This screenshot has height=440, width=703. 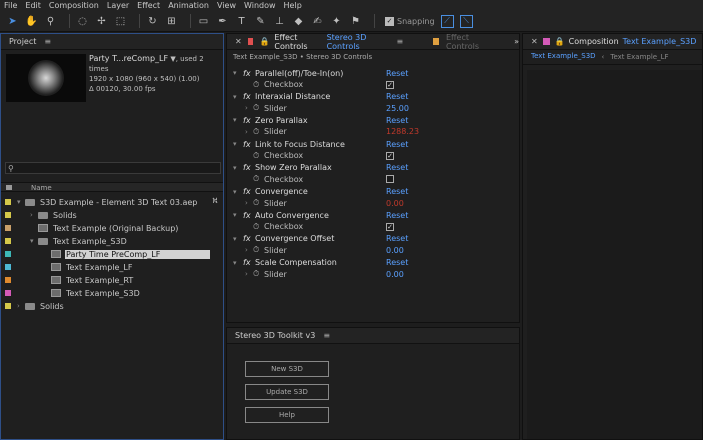 I want to click on param-checkbox, so click(x=390, y=179).